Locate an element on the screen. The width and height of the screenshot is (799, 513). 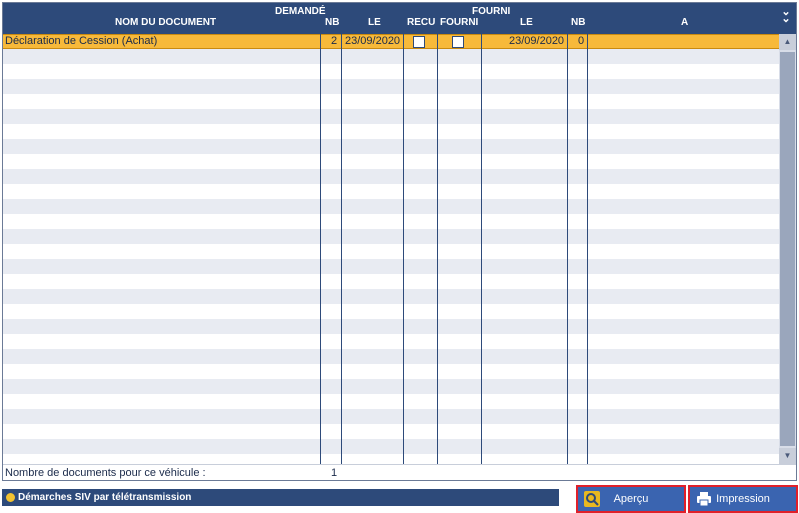
apercu-button: Aperçu is located at coordinates (631, 499).